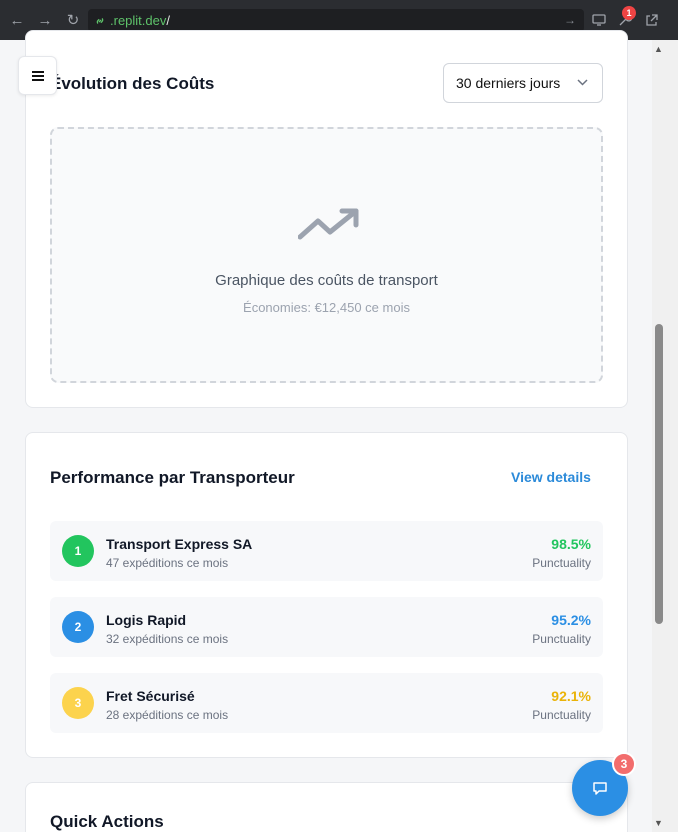 This screenshot has width=678, height=832. Describe the element at coordinates (599, 20) in the screenshot. I see `monitor-icon` at that location.